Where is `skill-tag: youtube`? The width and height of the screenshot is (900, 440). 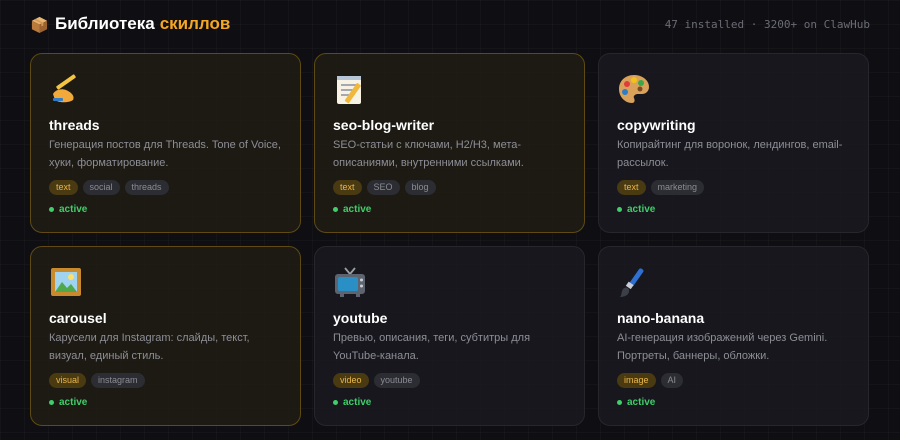
skill-tag: youtube is located at coordinates (396, 380).